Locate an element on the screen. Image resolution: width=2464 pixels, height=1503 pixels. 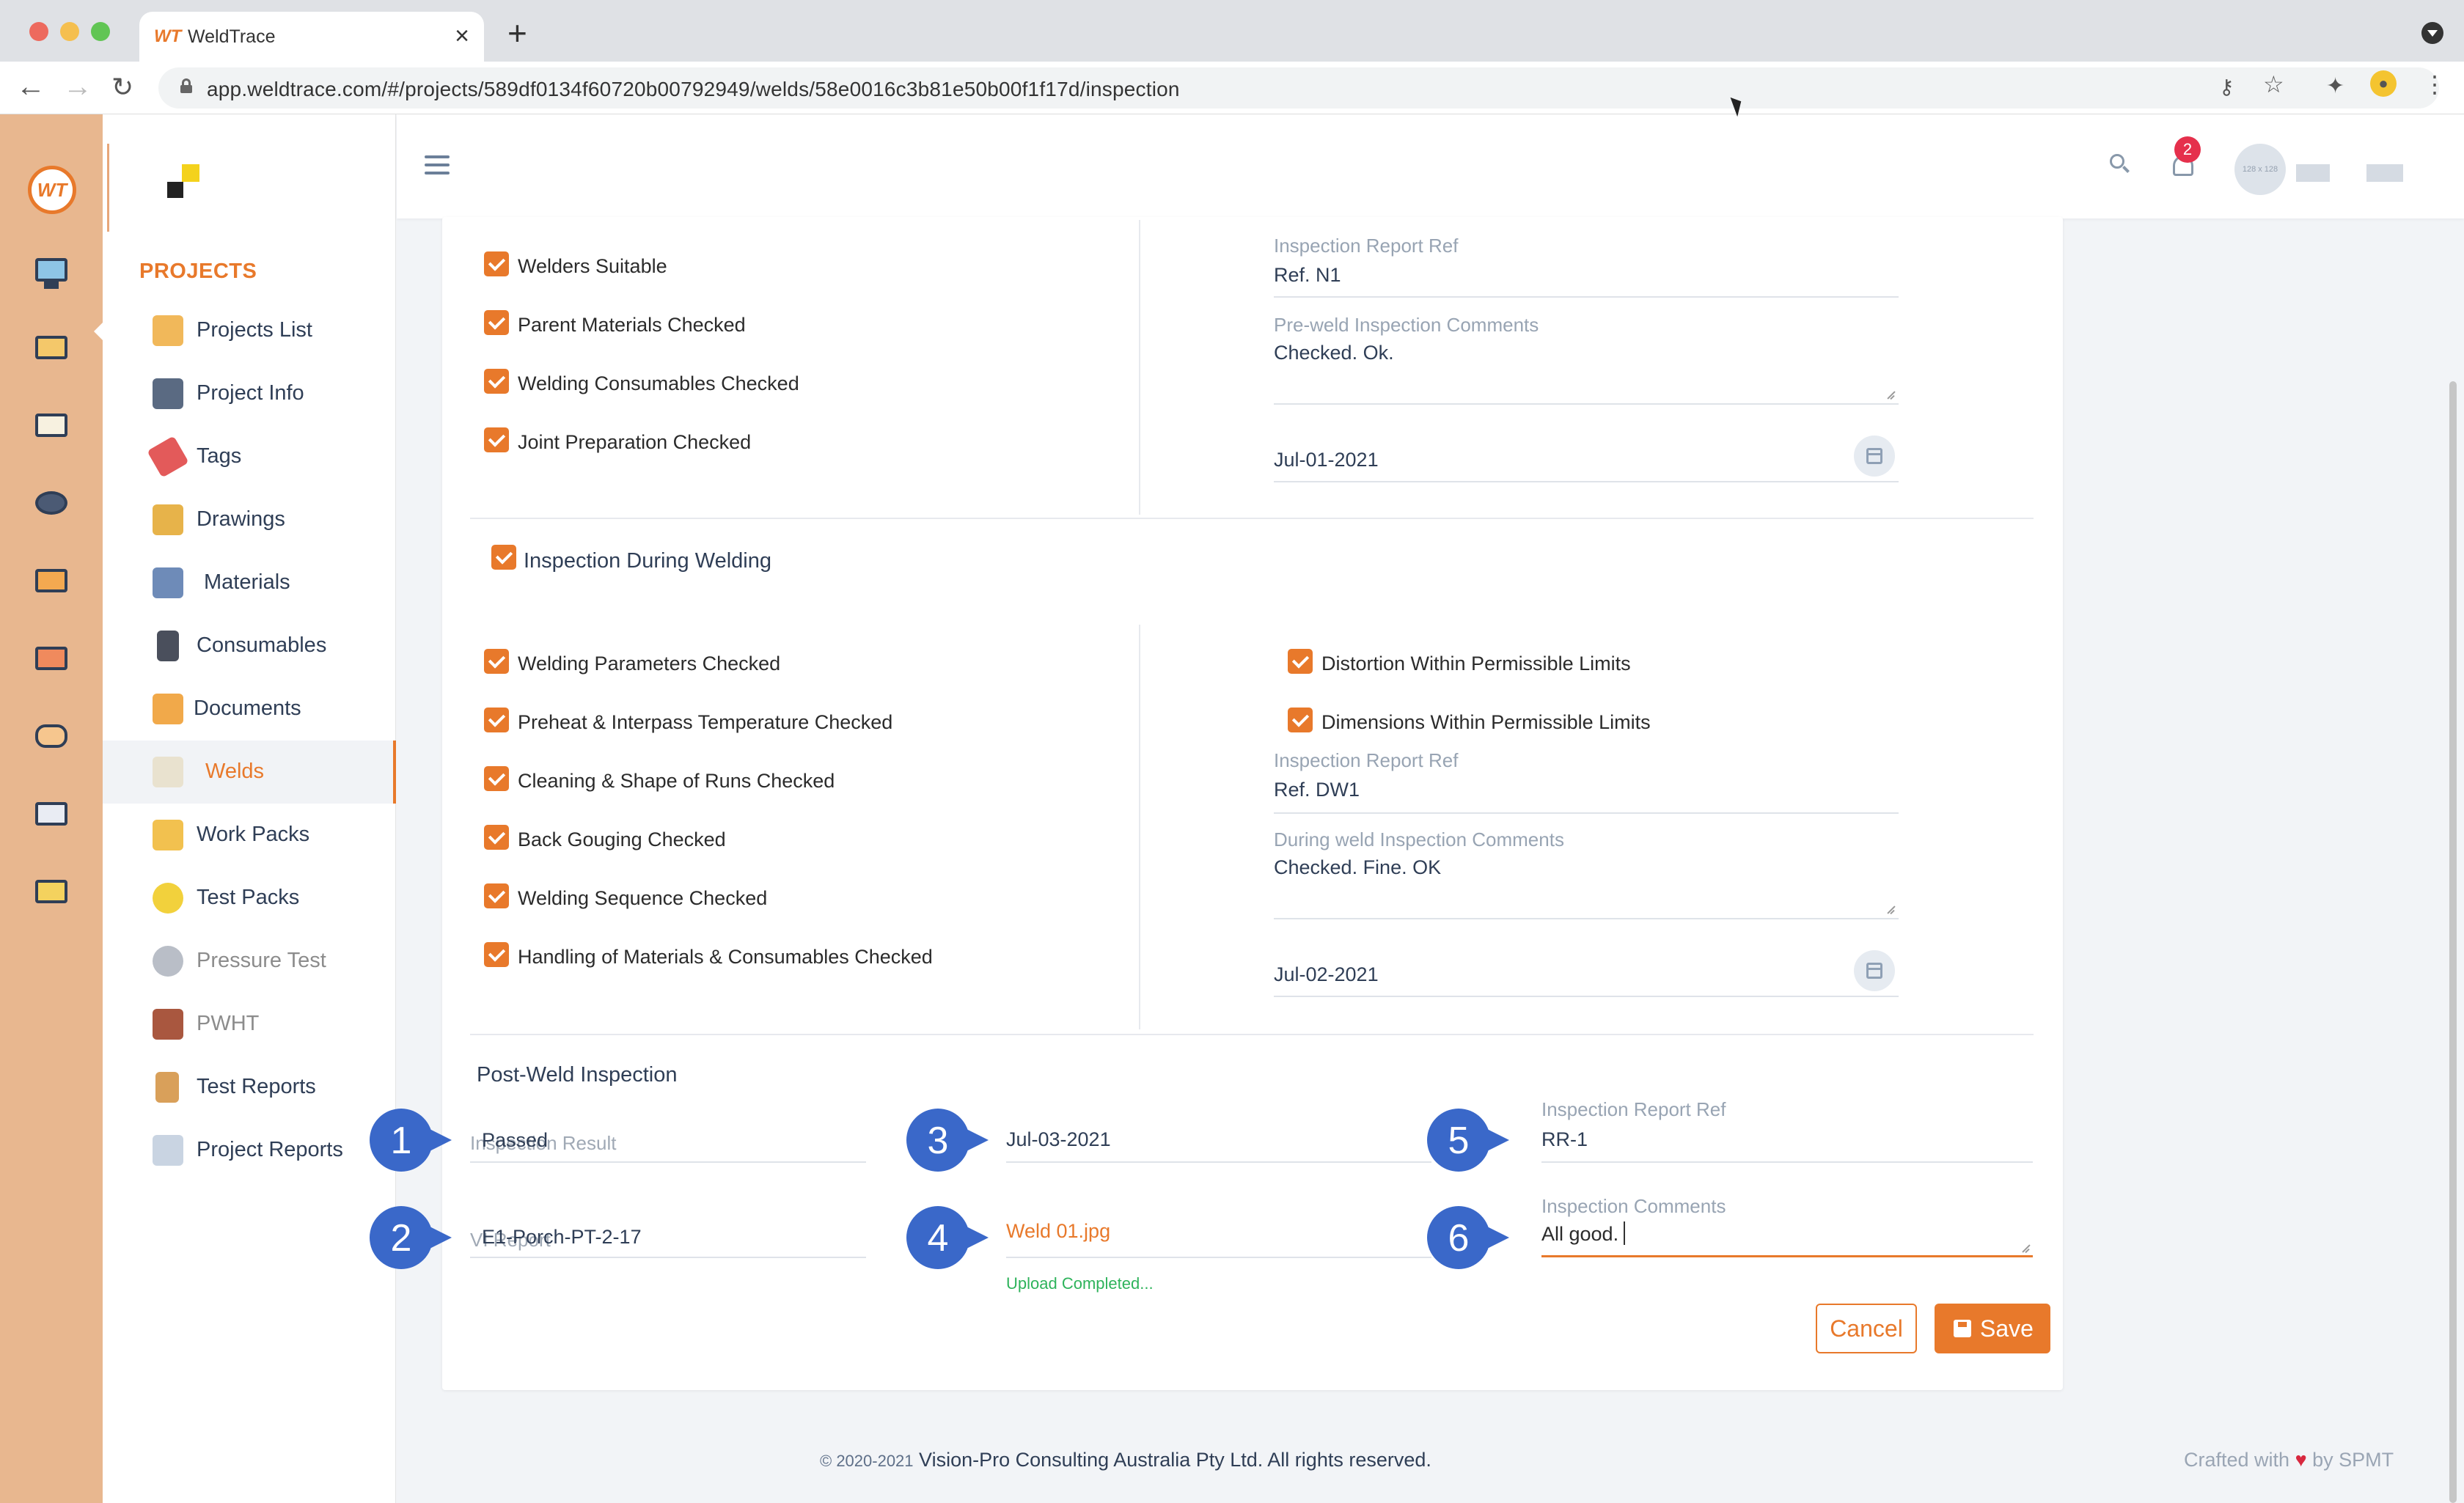
sidebar-item-test-packs: Test Packs is located at coordinates (249, 898).